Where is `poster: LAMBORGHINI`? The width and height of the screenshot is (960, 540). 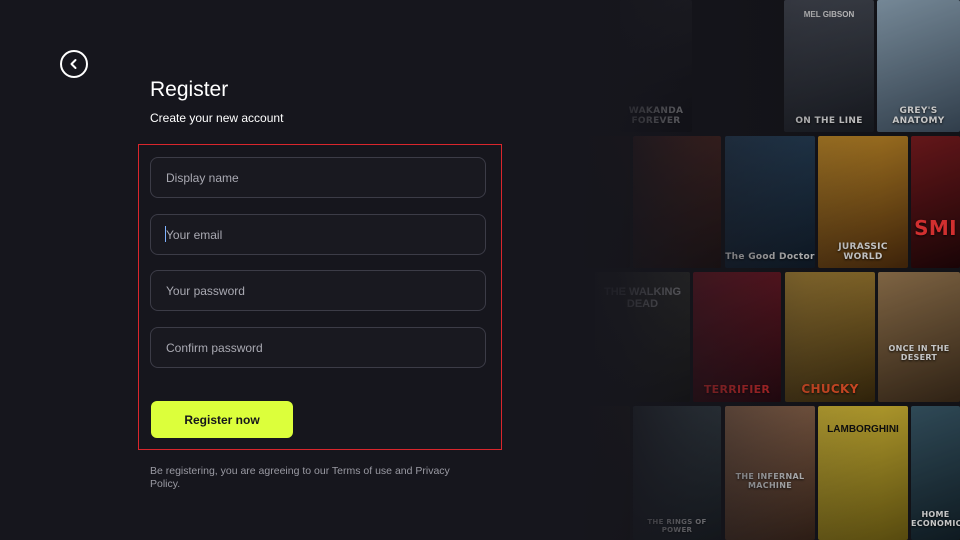 poster: LAMBORGHINI is located at coordinates (863, 473).